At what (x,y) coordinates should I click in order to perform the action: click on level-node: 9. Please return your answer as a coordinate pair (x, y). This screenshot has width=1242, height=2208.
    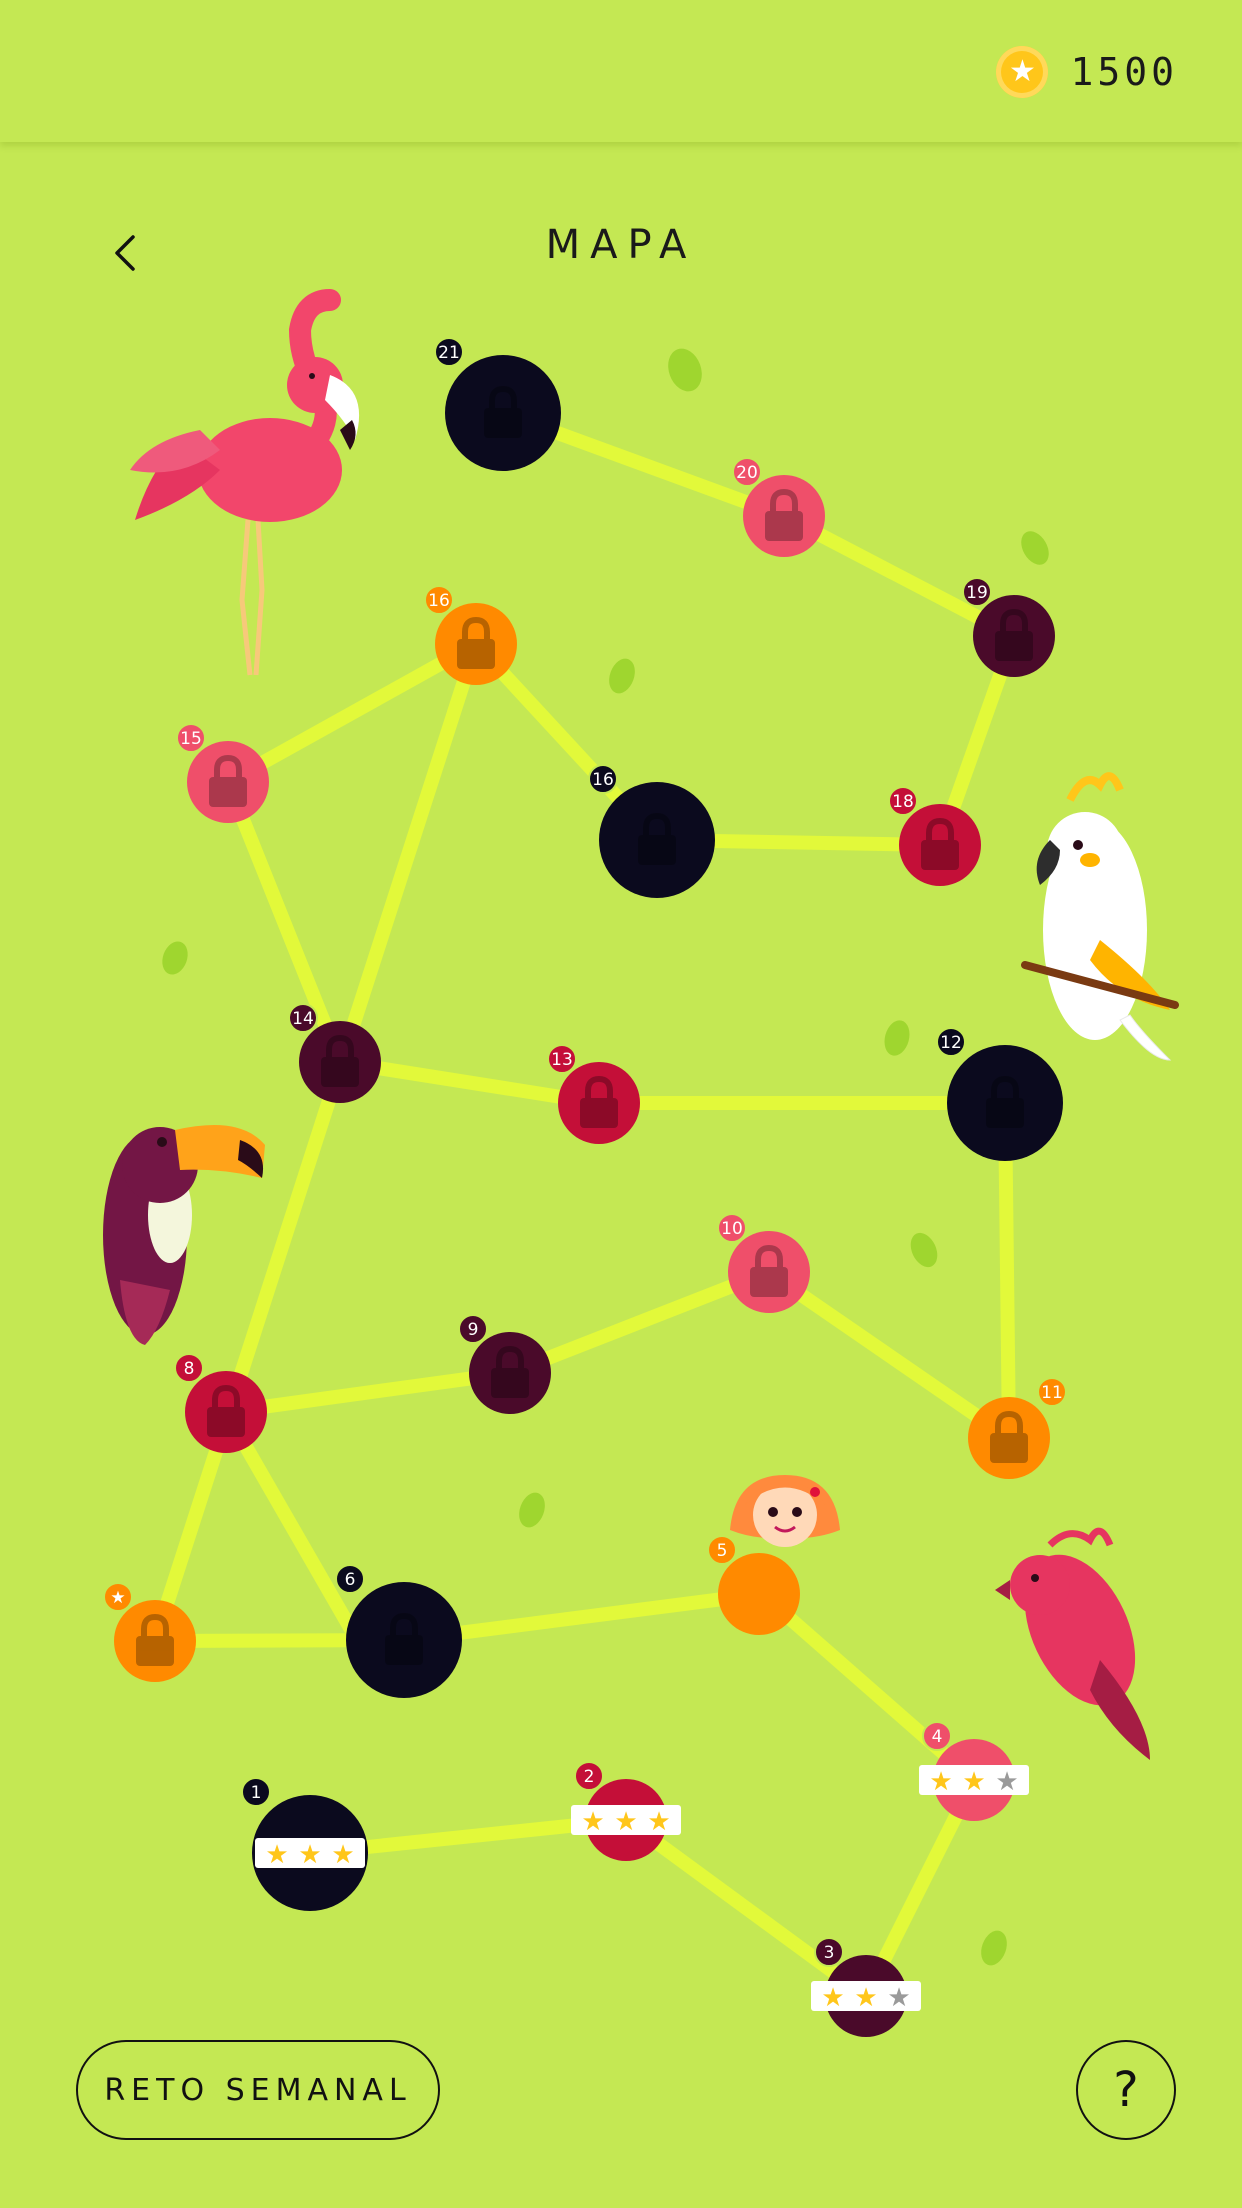
    Looking at the image, I should click on (504, 1364).